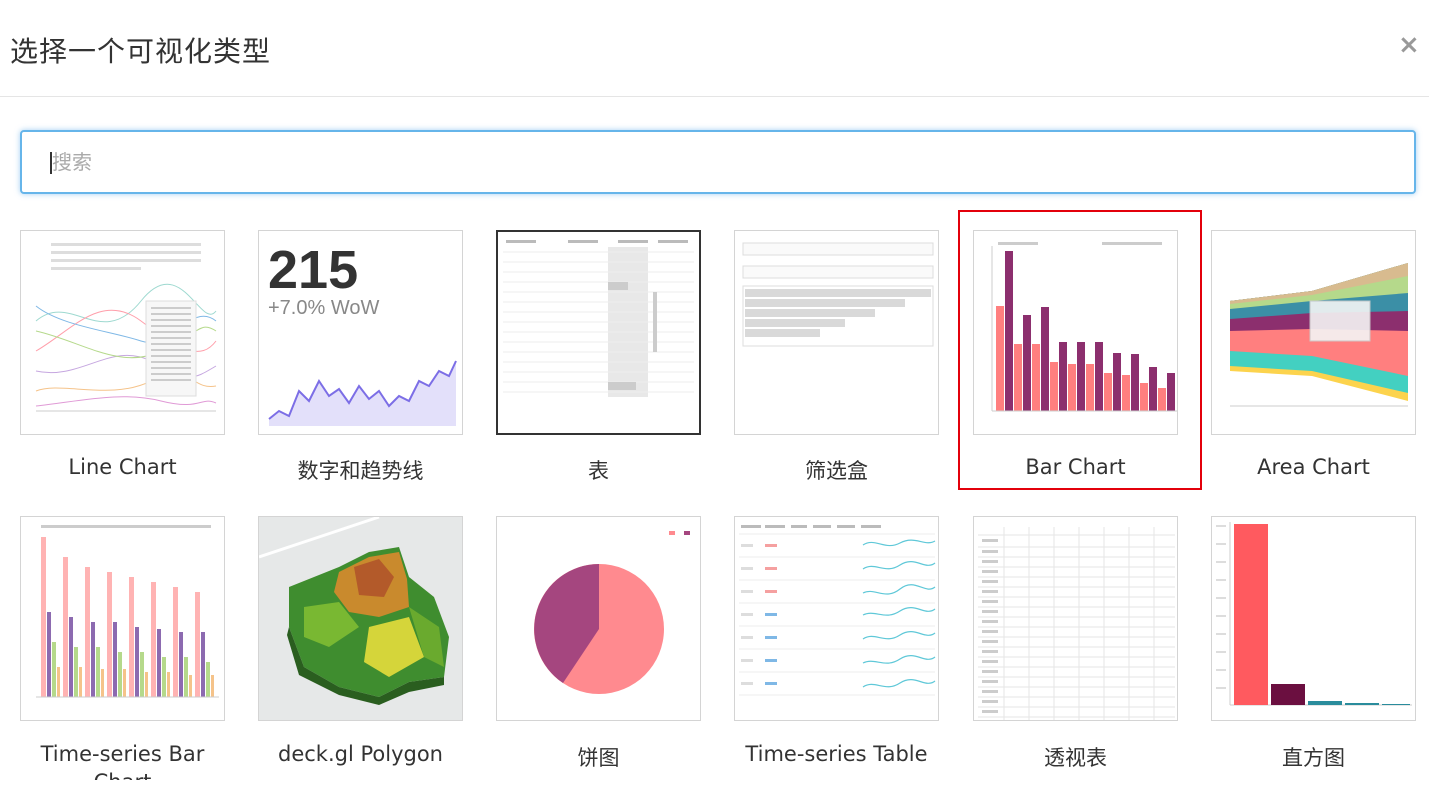  I want to click on bar-chart-thumbnail-icon, so click(1084, 327).